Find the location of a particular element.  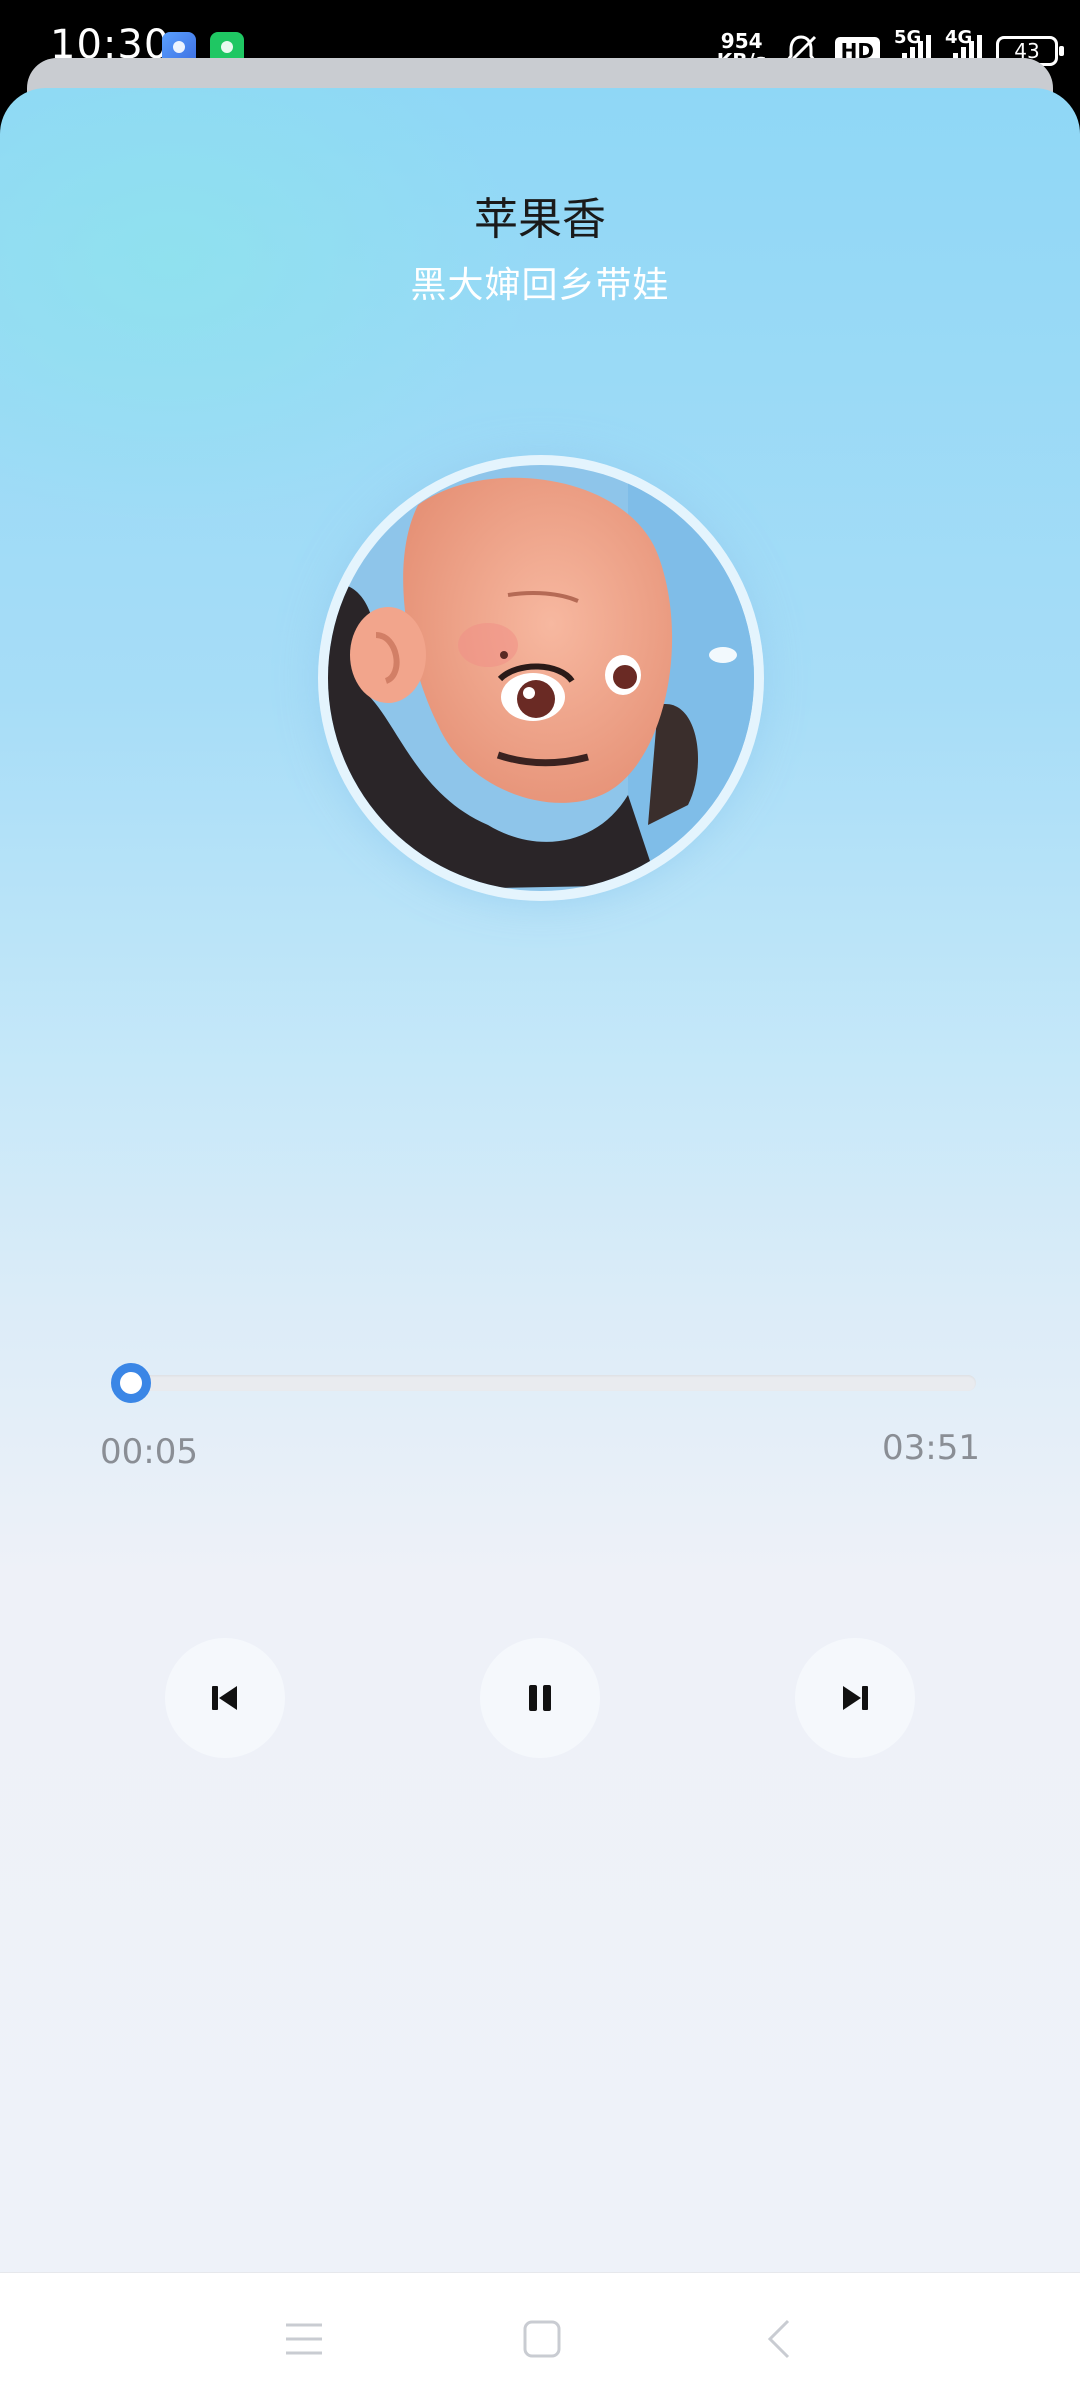

menu-icon is located at coordinates (304, 2339).